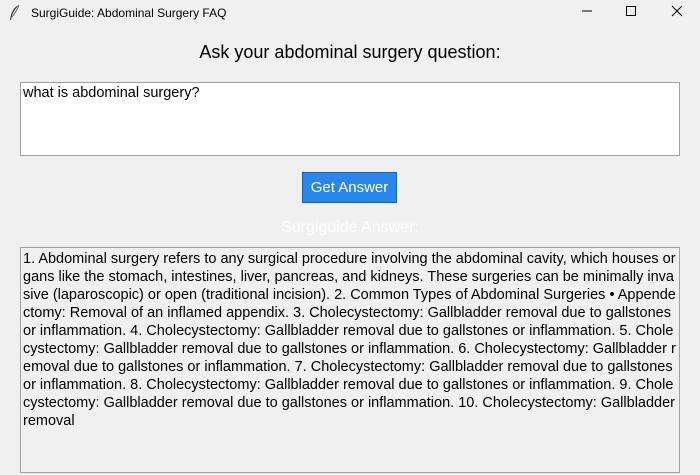 The image size is (700, 475). I want to click on maximize-icon, so click(631, 13).